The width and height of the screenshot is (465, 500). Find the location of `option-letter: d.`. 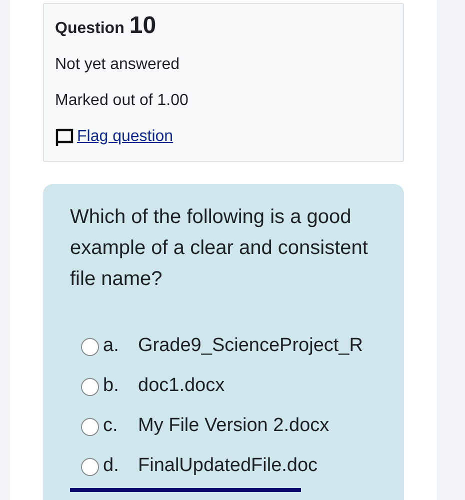

option-letter: d. is located at coordinates (111, 466).